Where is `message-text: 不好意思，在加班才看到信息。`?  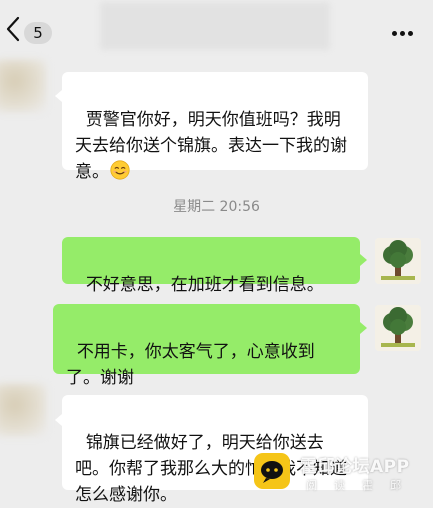
message-text: 不好意思，在加班才看到信息。 is located at coordinates (204, 285).